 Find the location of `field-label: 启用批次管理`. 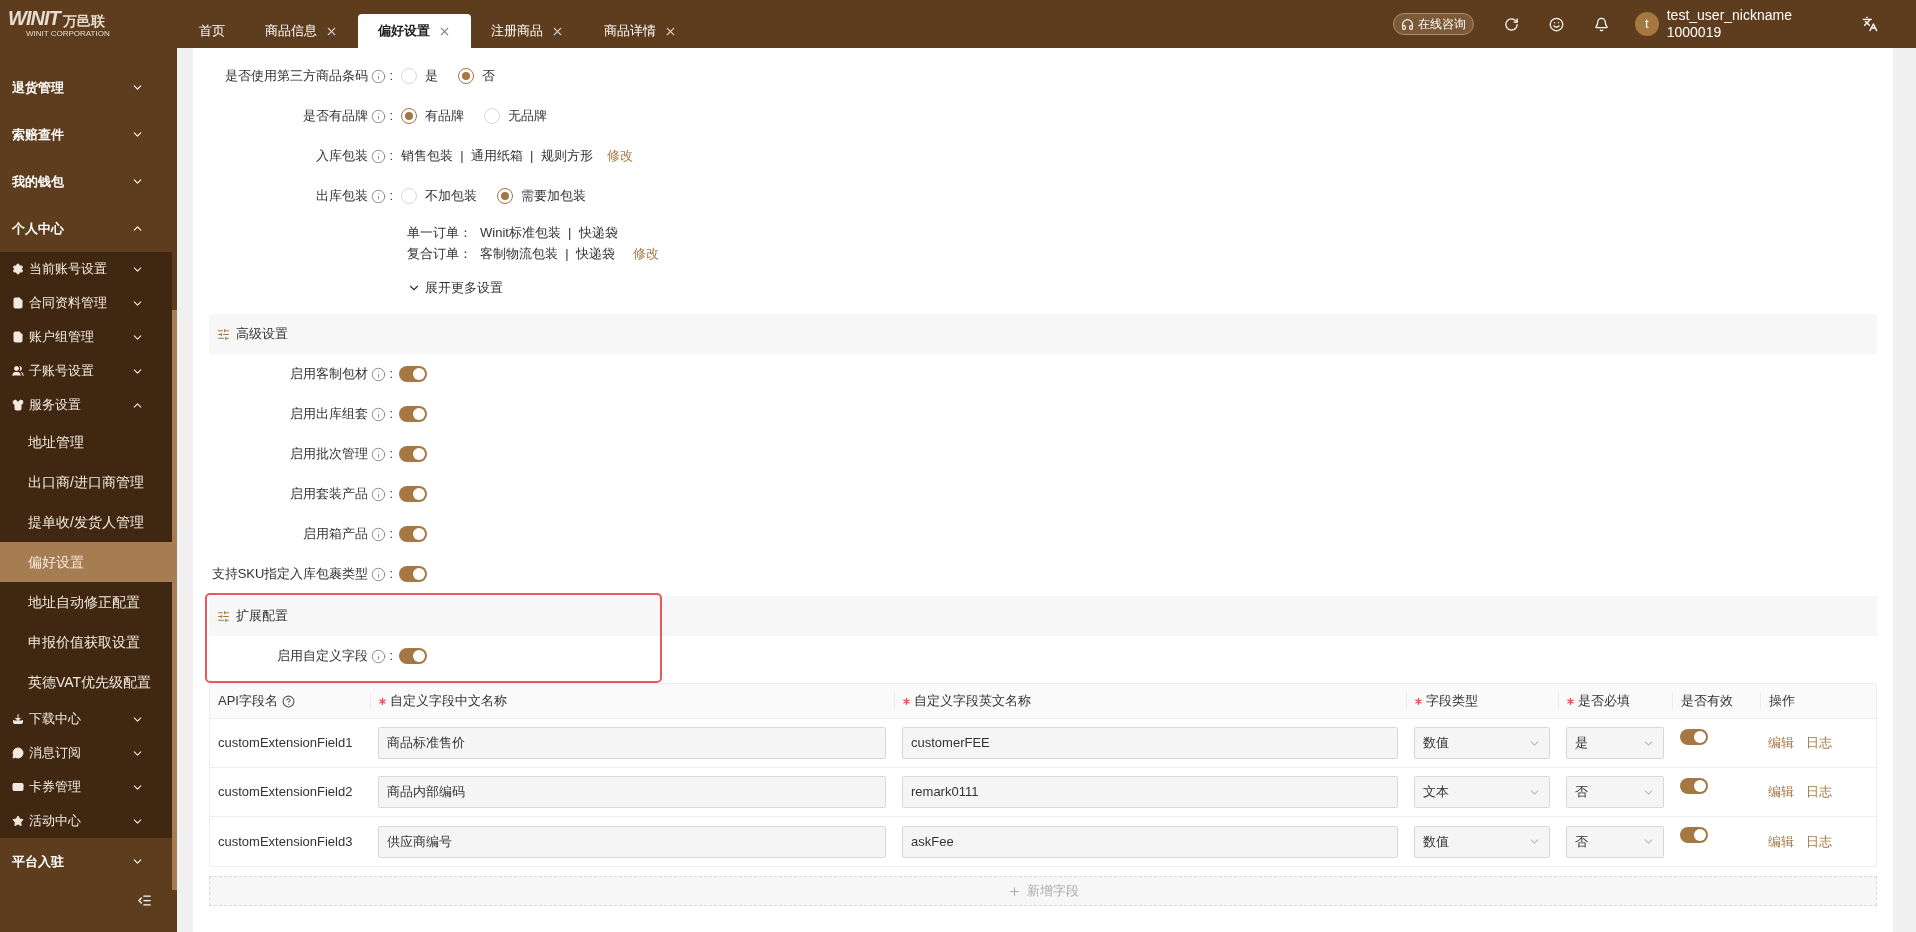

field-label: 启用批次管理 is located at coordinates (329, 454).